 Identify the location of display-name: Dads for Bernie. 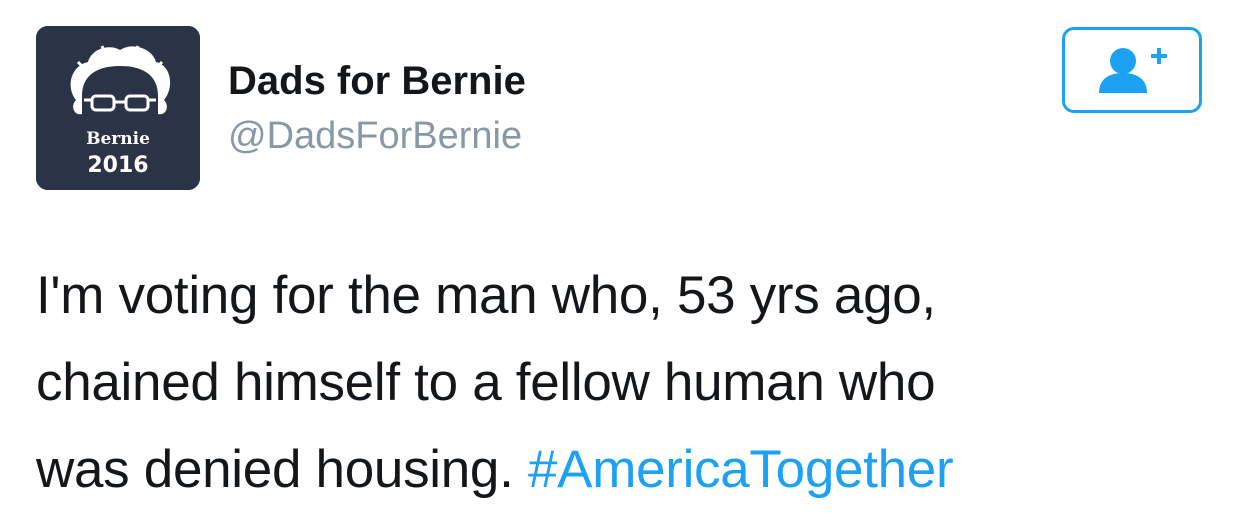
(377, 81).